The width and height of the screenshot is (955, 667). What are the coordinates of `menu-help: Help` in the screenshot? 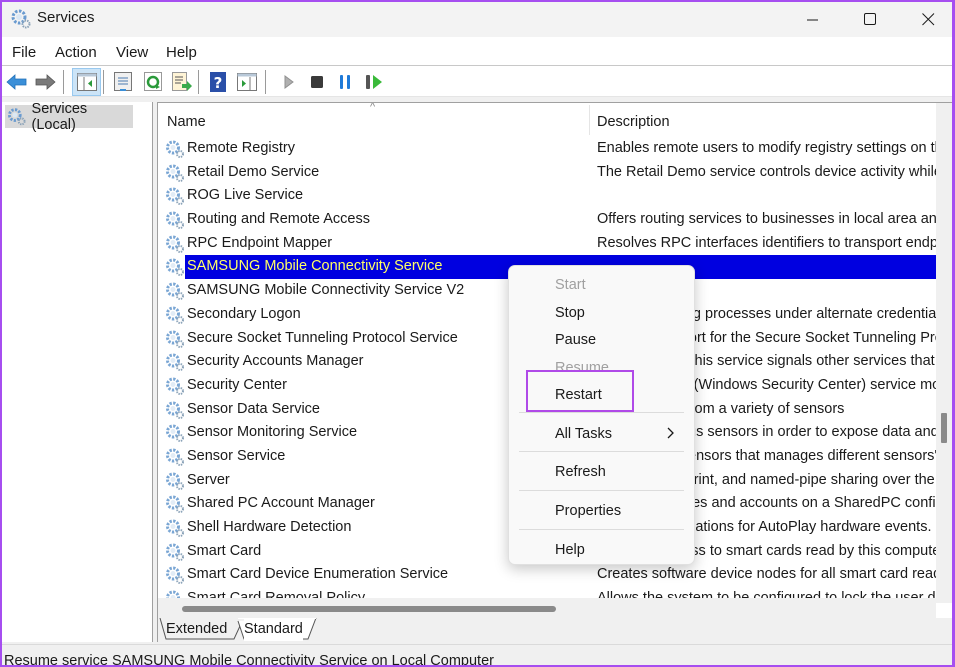 It's located at (181, 52).